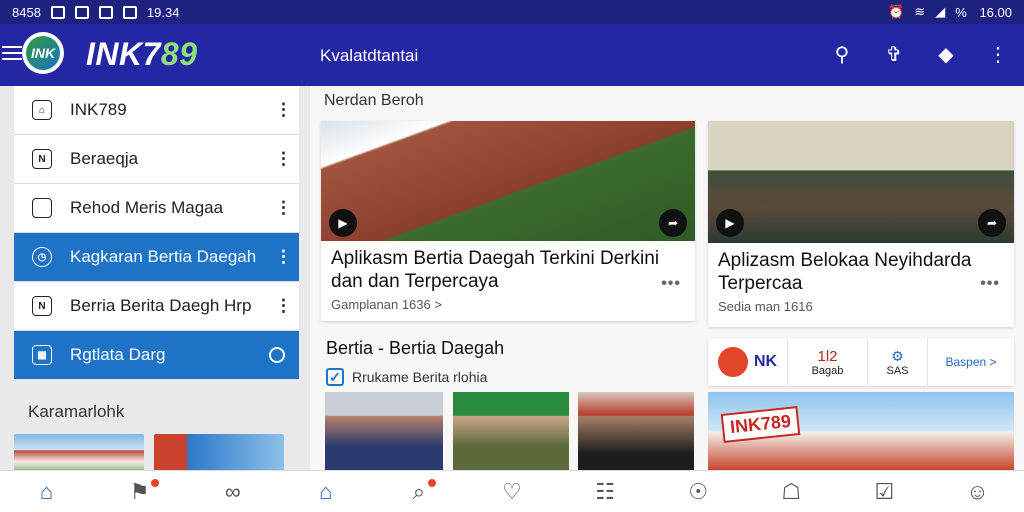  Describe the element at coordinates (791, 491) in the screenshot. I see `nav-bank-icon: ☖` at that location.